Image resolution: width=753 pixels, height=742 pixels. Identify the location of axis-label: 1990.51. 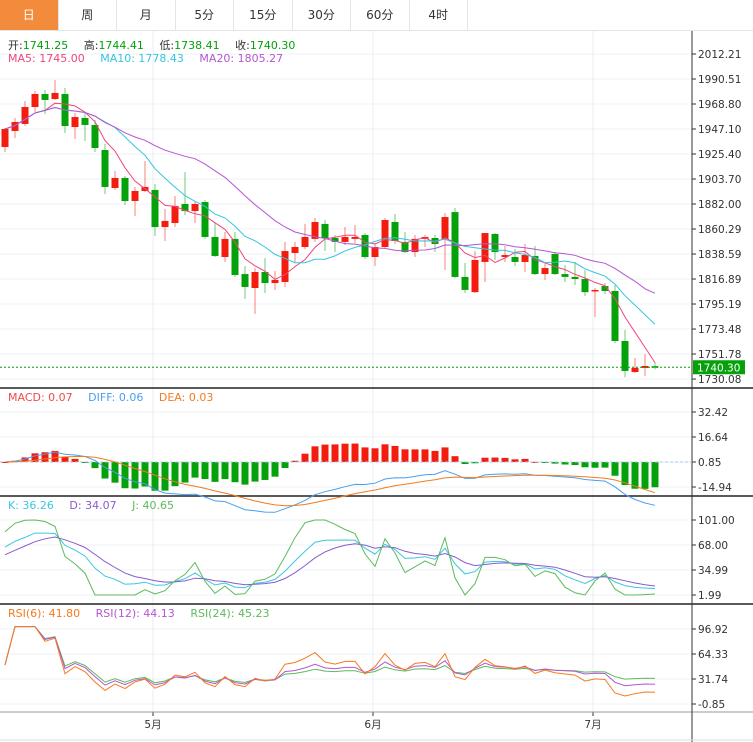
(719, 80).